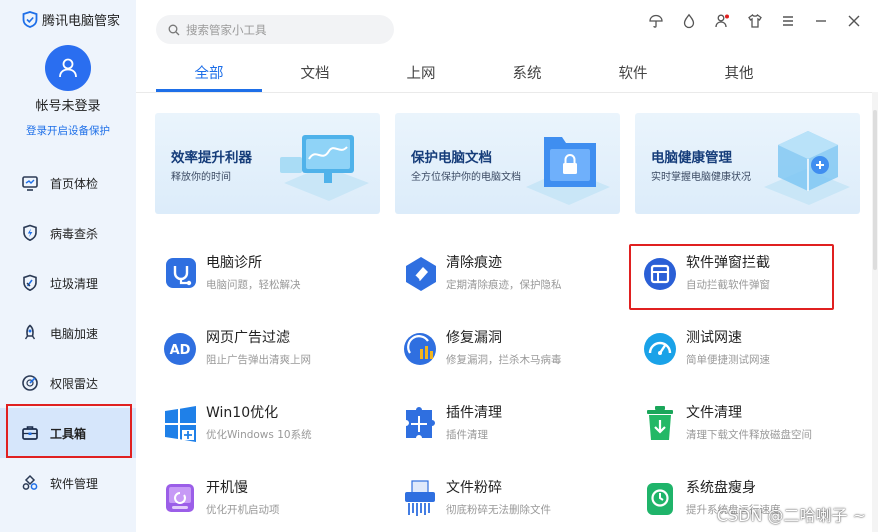 The height and width of the screenshot is (532, 878). What do you see at coordinates (498, 510) in the screenshot?
I see `tool-desc: 彻底粉碎无法删除文件` at bounding box center [498, 510].